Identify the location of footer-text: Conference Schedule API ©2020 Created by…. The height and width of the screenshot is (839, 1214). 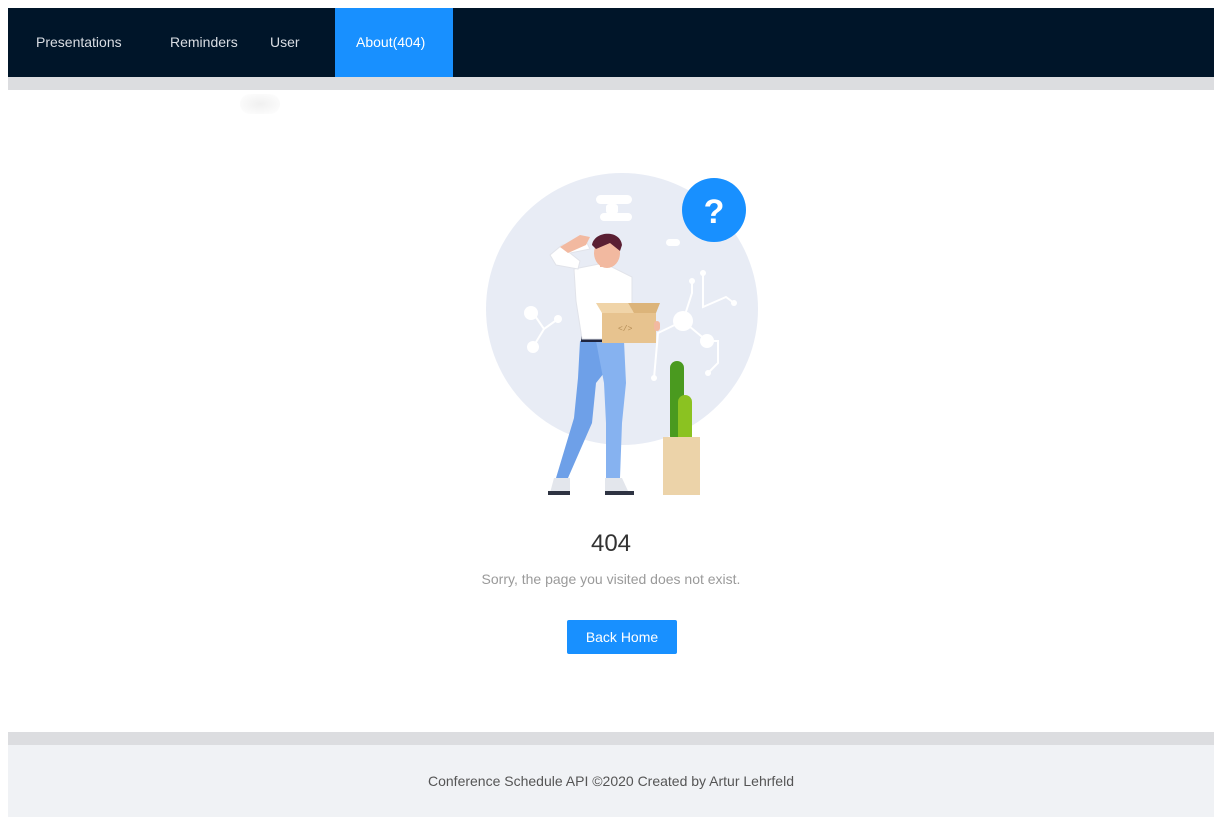
(611, 781).